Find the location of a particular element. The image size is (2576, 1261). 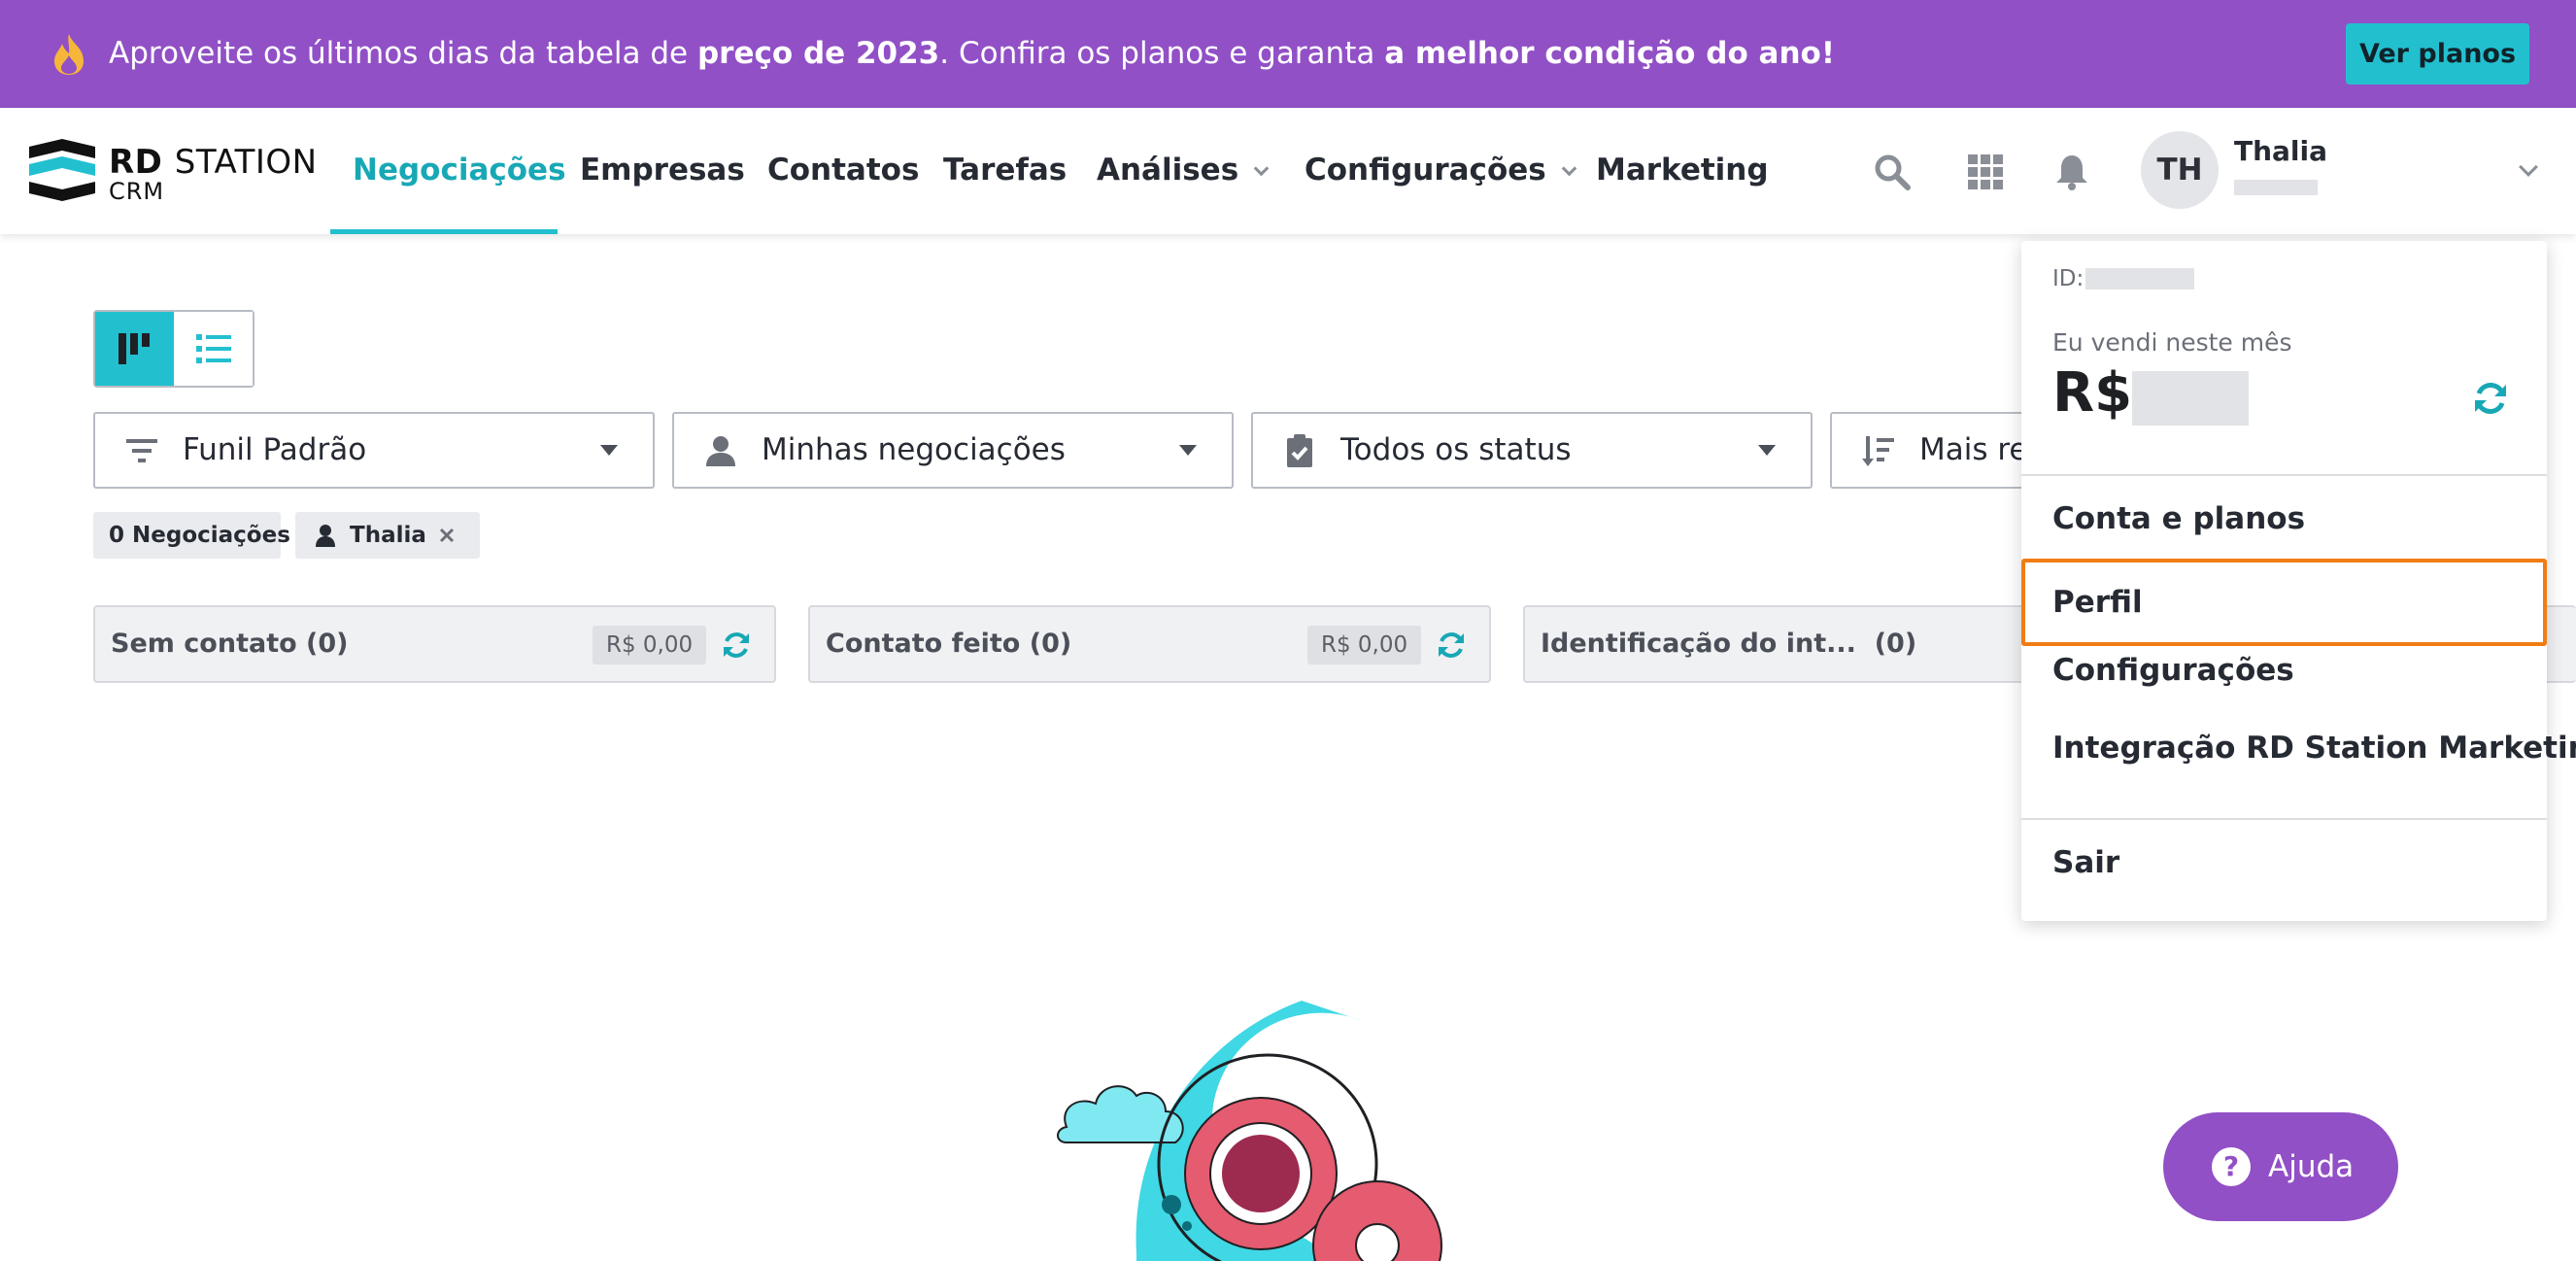

logo-sub: CRM is located at coordinates (137, 191).